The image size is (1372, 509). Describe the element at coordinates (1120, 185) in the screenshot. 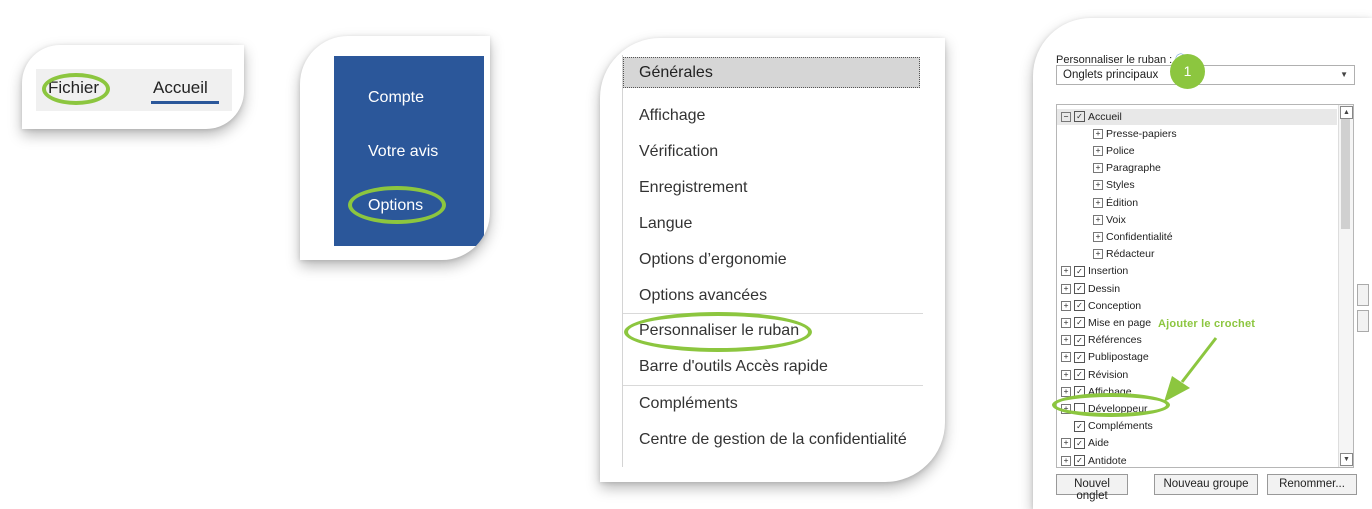

I see `tree-row-label: Styles` at that location.